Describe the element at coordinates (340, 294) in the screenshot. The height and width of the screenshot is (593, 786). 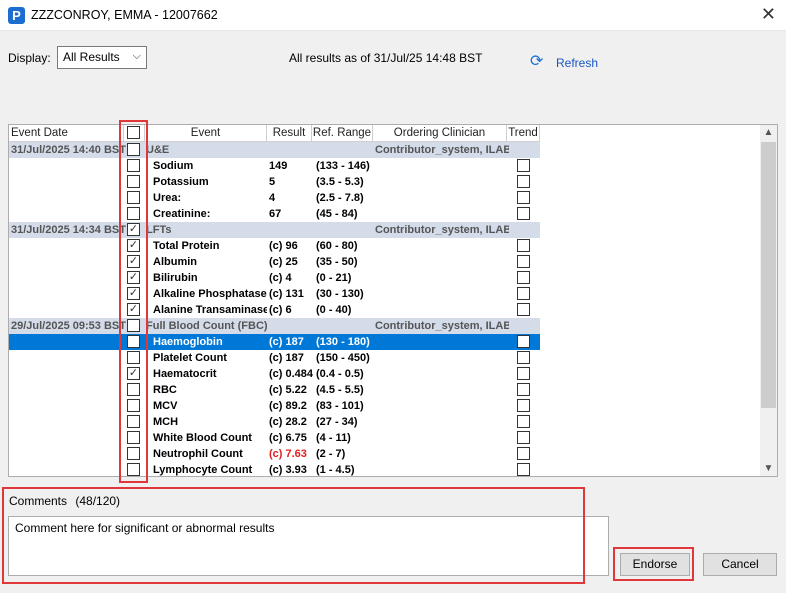
I see `ref-range: (30 - 130)` at that location.